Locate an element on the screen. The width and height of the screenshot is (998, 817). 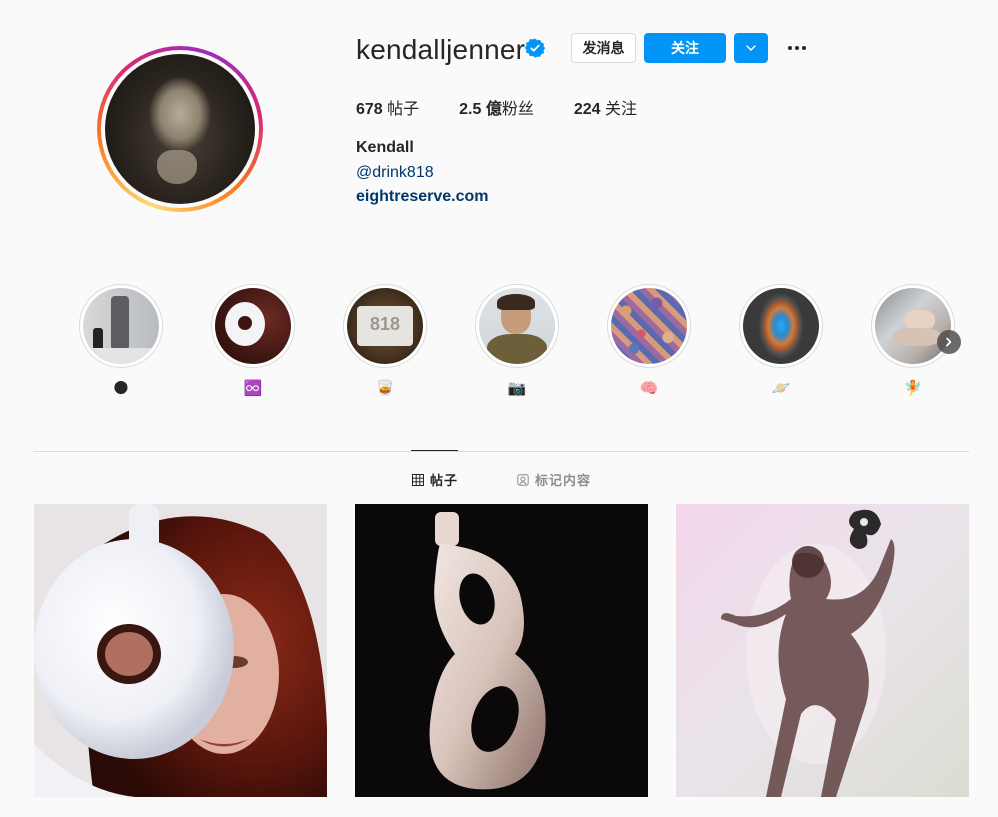
tab-tagged: 标记内容 is located at coordinates (554, 479).